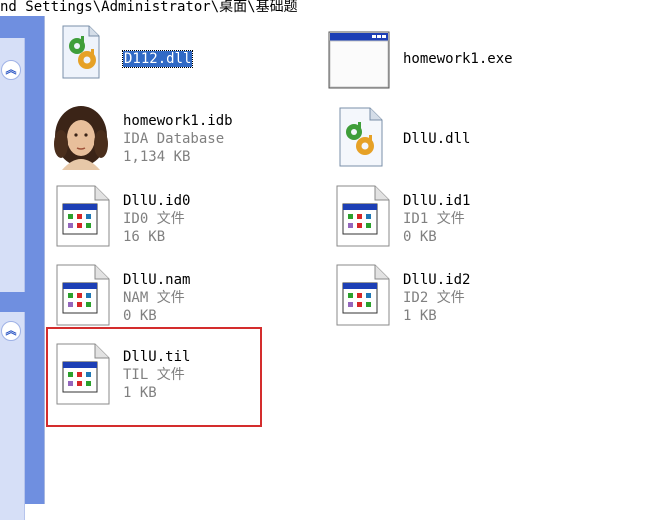  I want to click on file-name: homework1.exe, so click(458, 59).